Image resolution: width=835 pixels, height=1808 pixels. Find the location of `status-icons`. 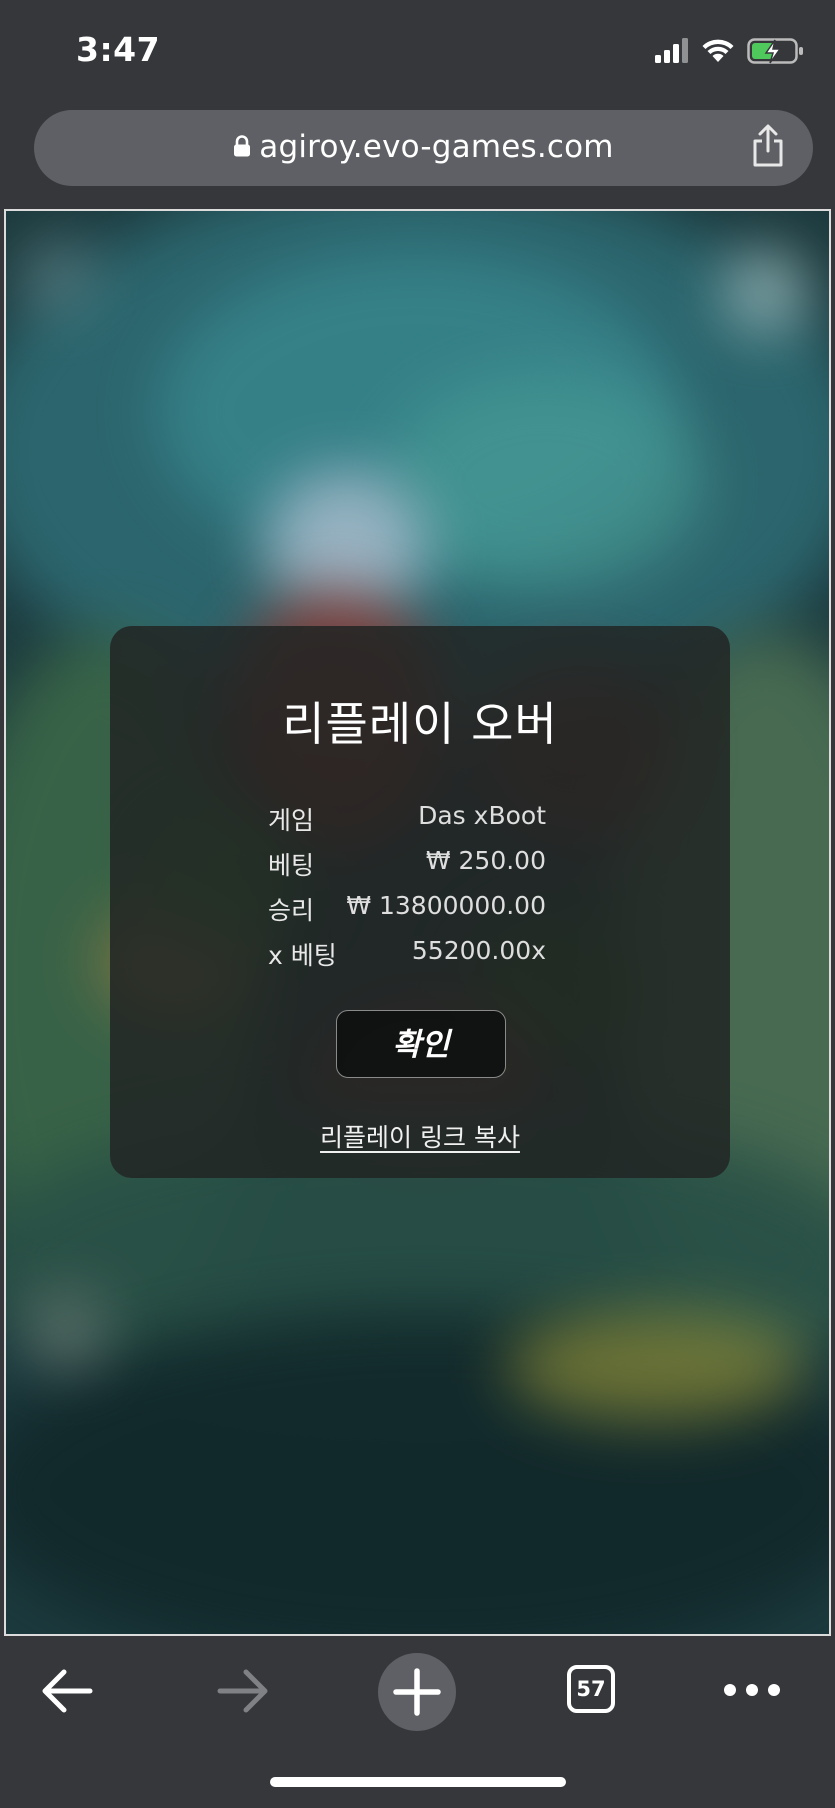

status-icons is located at coordinates (730, 54).